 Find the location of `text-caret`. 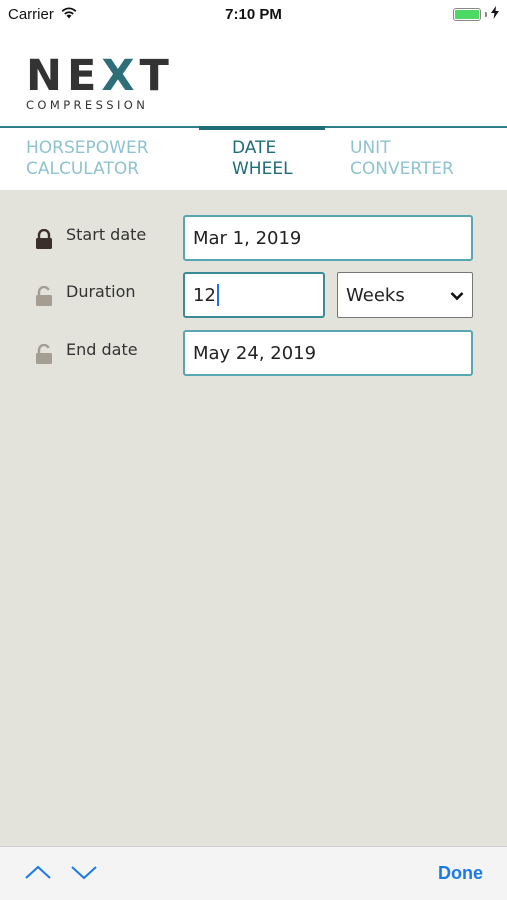

text-caret is located at coordinates (217, 295).